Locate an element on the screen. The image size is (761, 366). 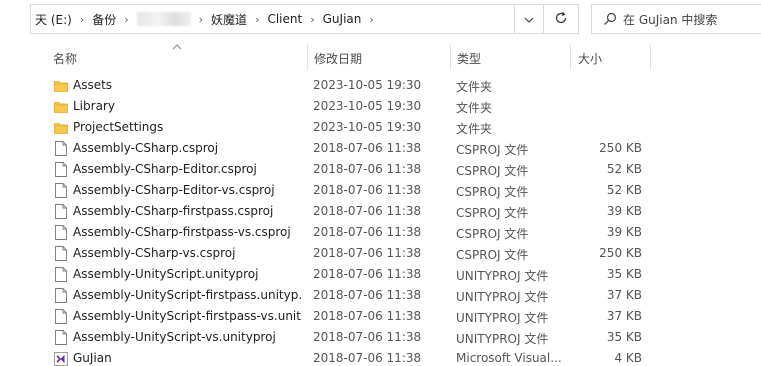
file-row: Library 2023-10-05 19:30 文件夹 is located at coordinates (380, 106).